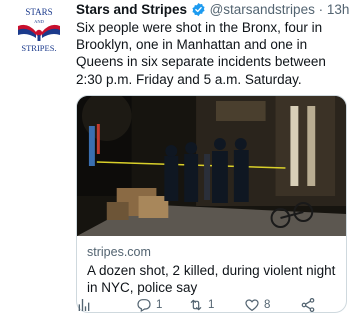 The width and height of the screenshot is (350, 316). What do you see at coordinates (338, 9) in the screenshot?
I see `tweet-time: 13h` at bounding box center [338, 9].